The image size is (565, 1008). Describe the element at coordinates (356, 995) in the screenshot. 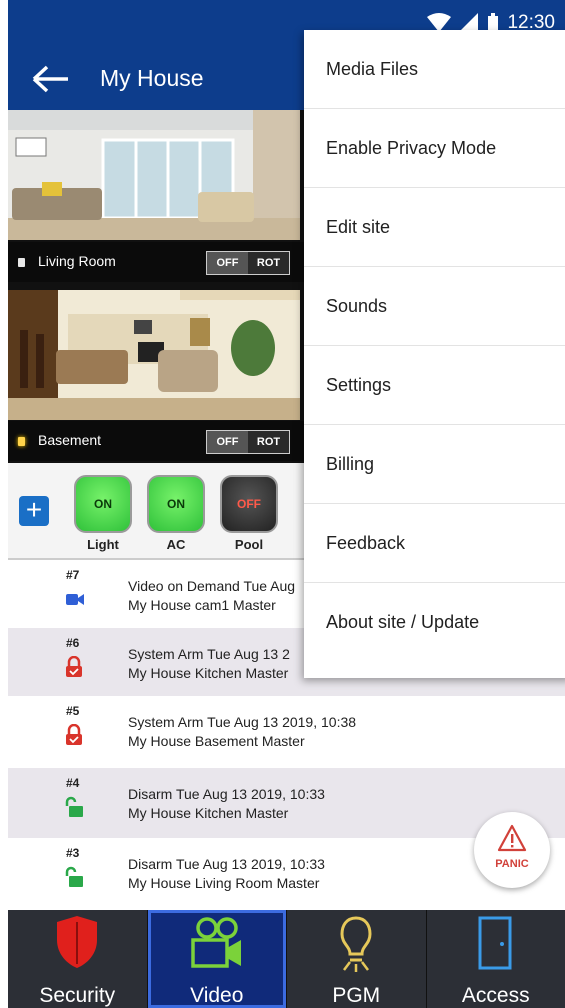

I see `tab-label: PGM` at that location.